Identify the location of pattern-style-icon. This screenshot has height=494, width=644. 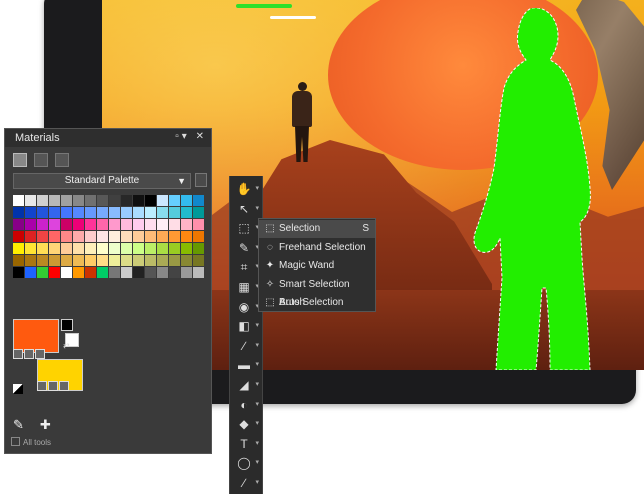
(64, 386).